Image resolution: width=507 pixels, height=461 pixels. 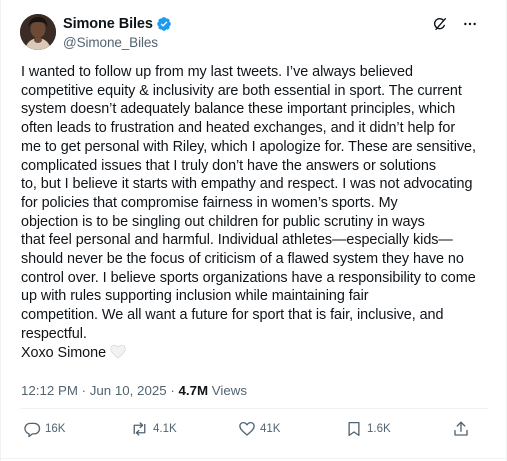 What do you see at coordinates (470, 24) in the screenshot?
I see `more-icon` at bounding box center [470, 24].